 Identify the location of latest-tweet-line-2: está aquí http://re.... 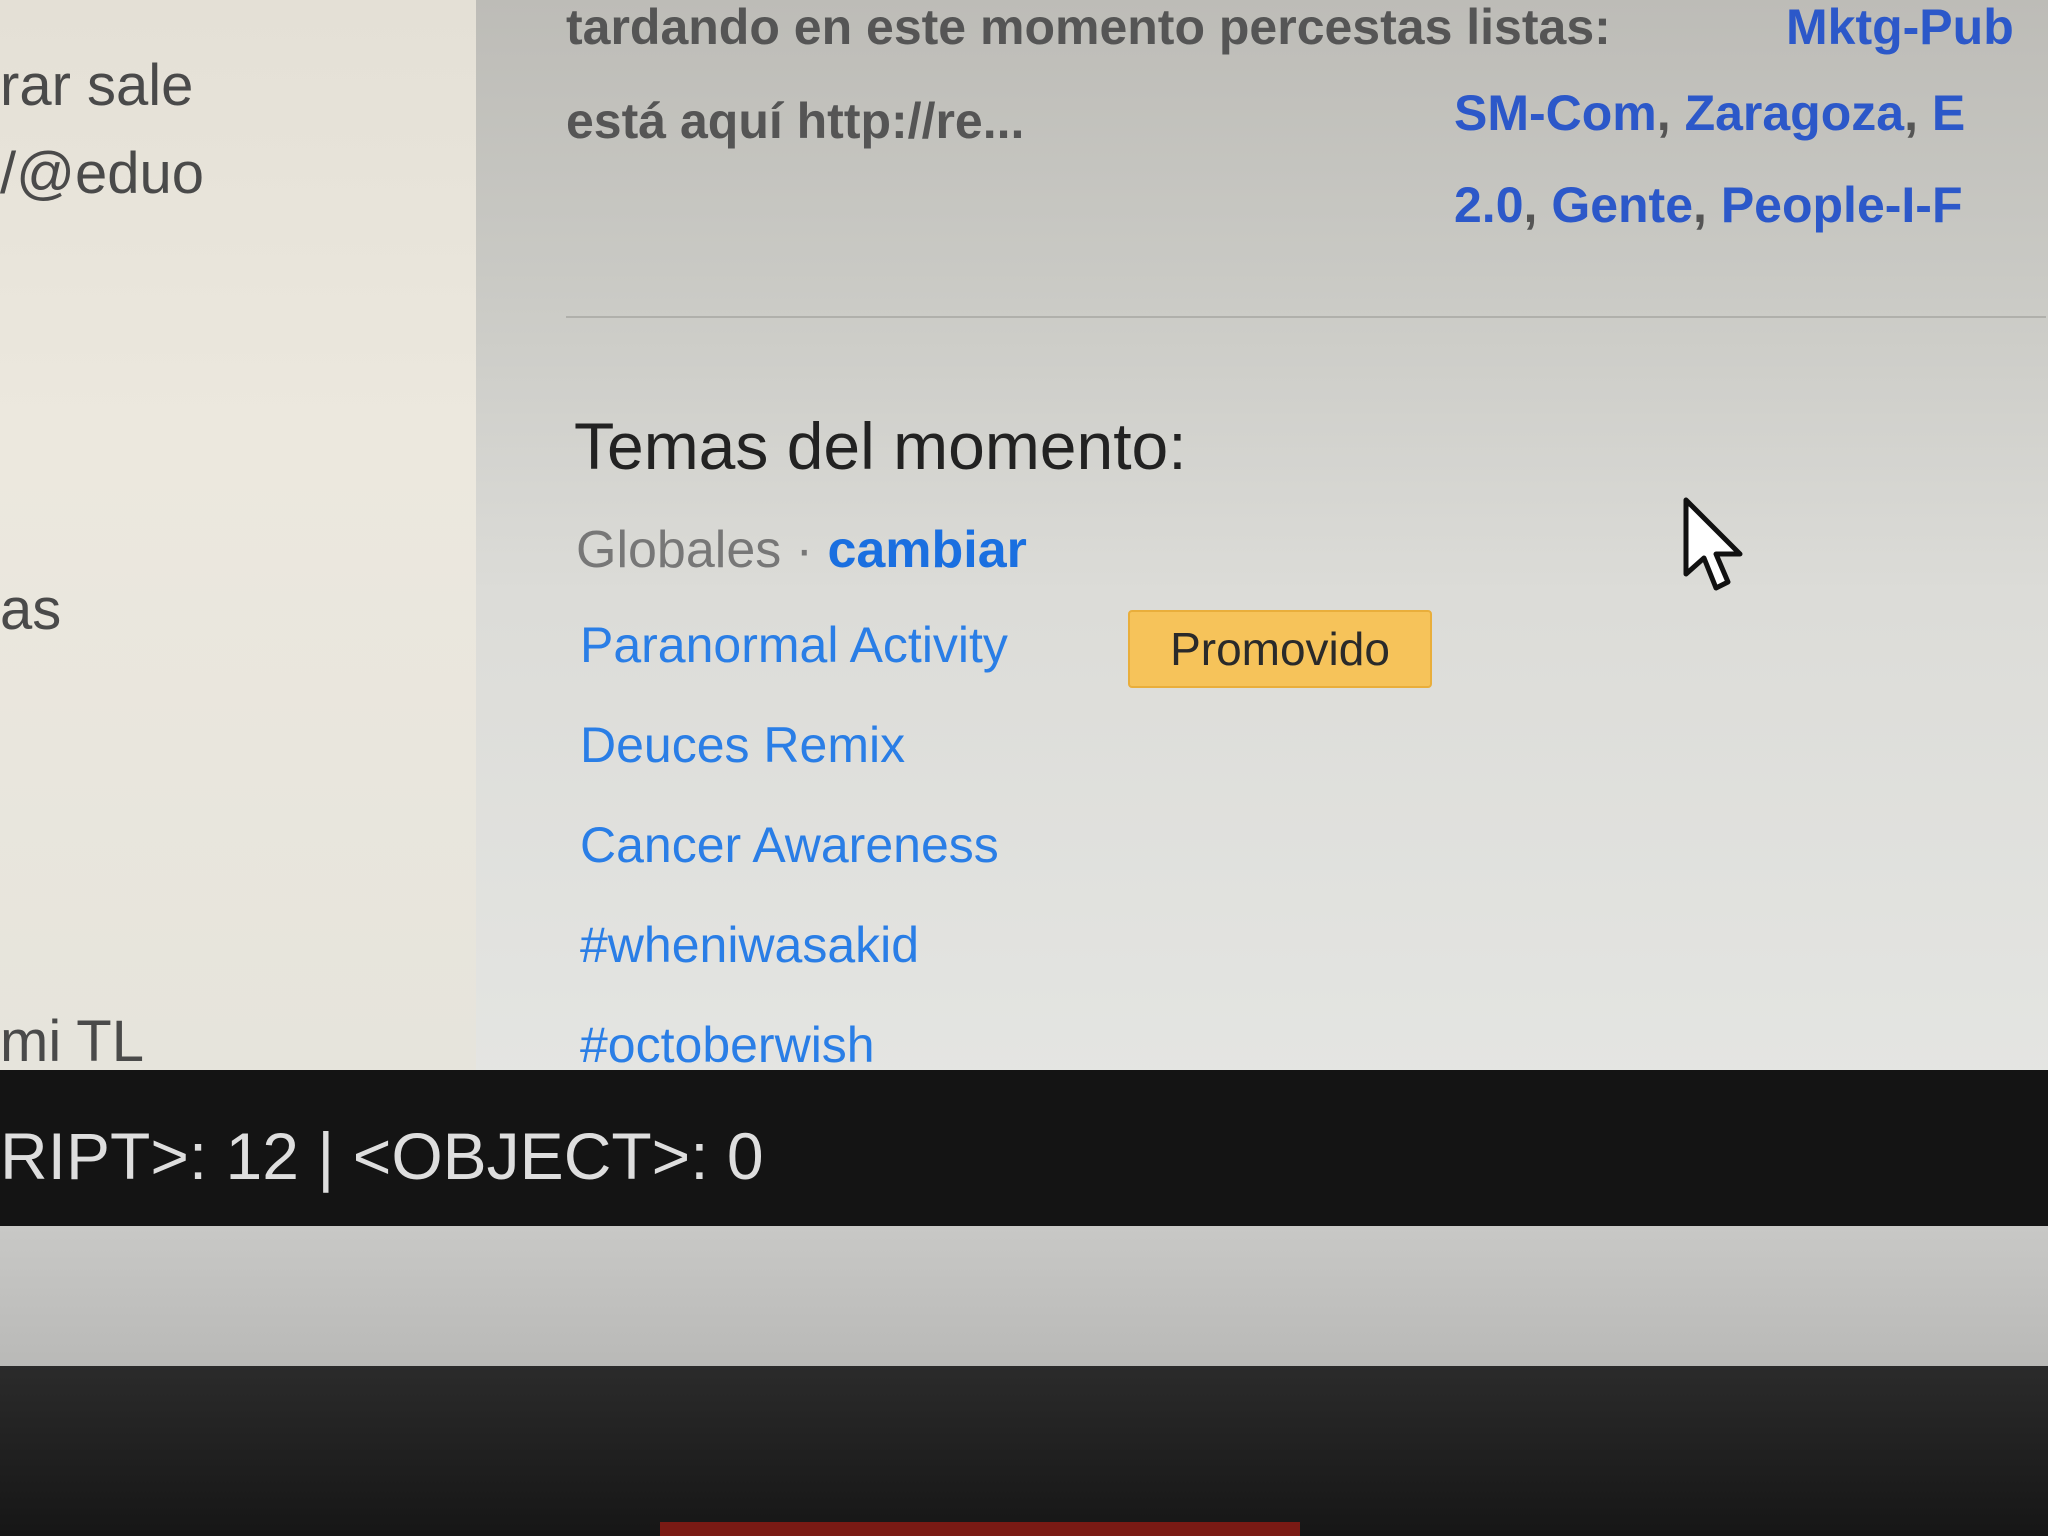
(795, 121).